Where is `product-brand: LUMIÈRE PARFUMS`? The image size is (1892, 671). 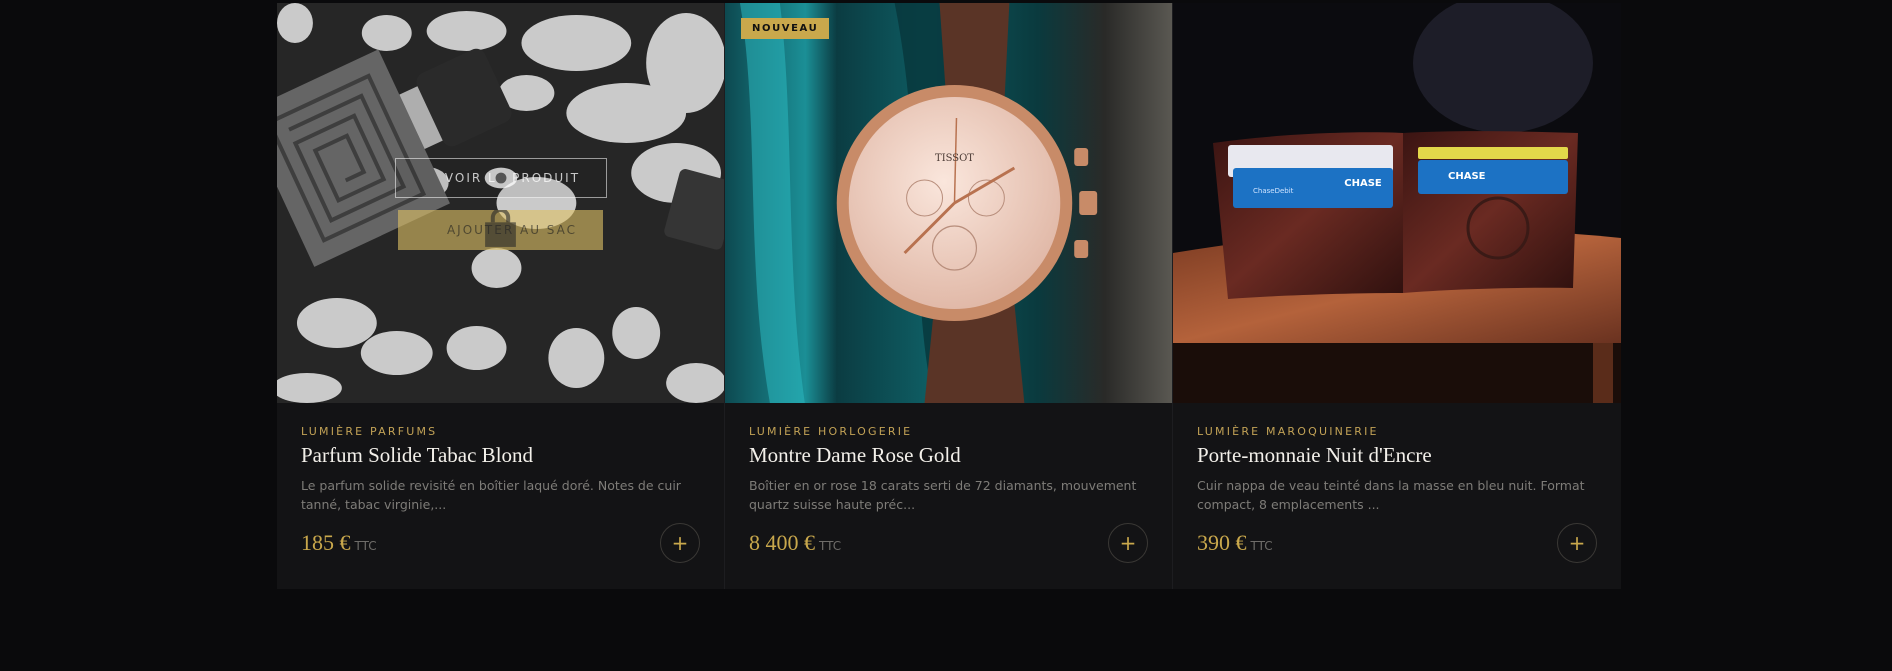 product-brand: LUMIÈRE PARFUMS is located at coordinates (369, 431).